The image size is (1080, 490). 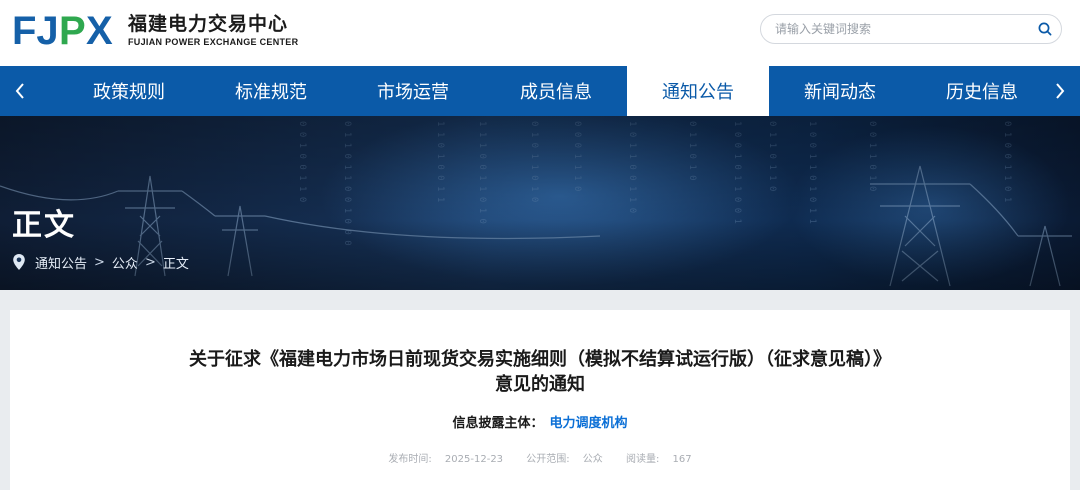 I want to click on nav-item-notices: 通知公告, so click(x=698, y=91).